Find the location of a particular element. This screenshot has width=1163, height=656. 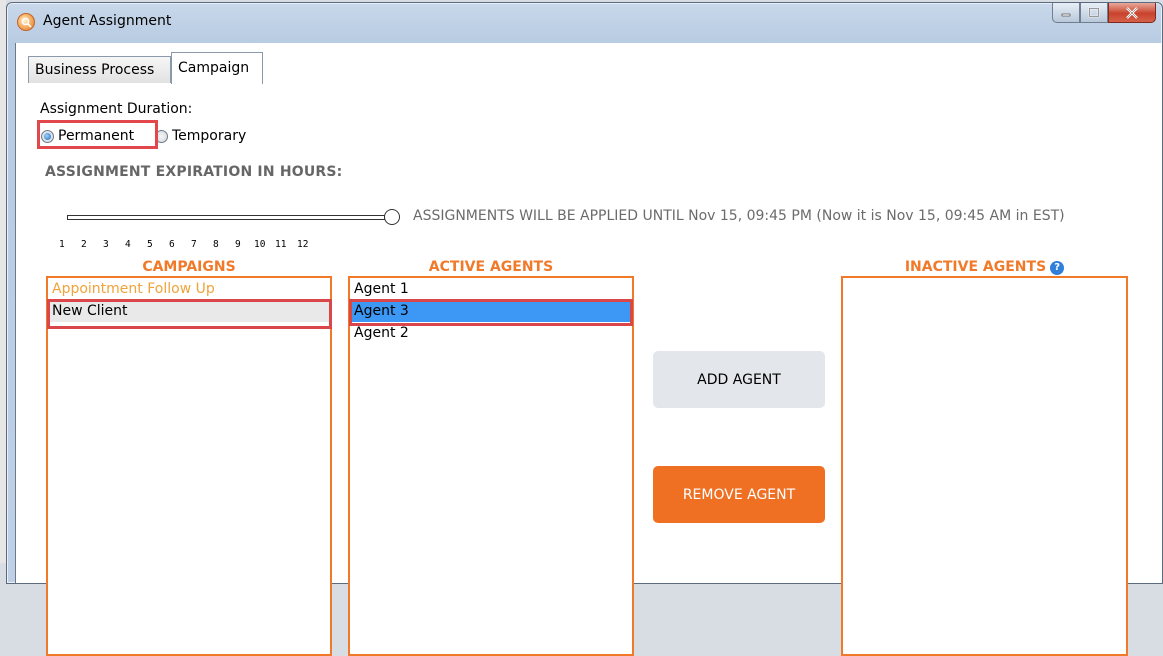

temporary-radio: Temporary is located at coordinates (200, 136).